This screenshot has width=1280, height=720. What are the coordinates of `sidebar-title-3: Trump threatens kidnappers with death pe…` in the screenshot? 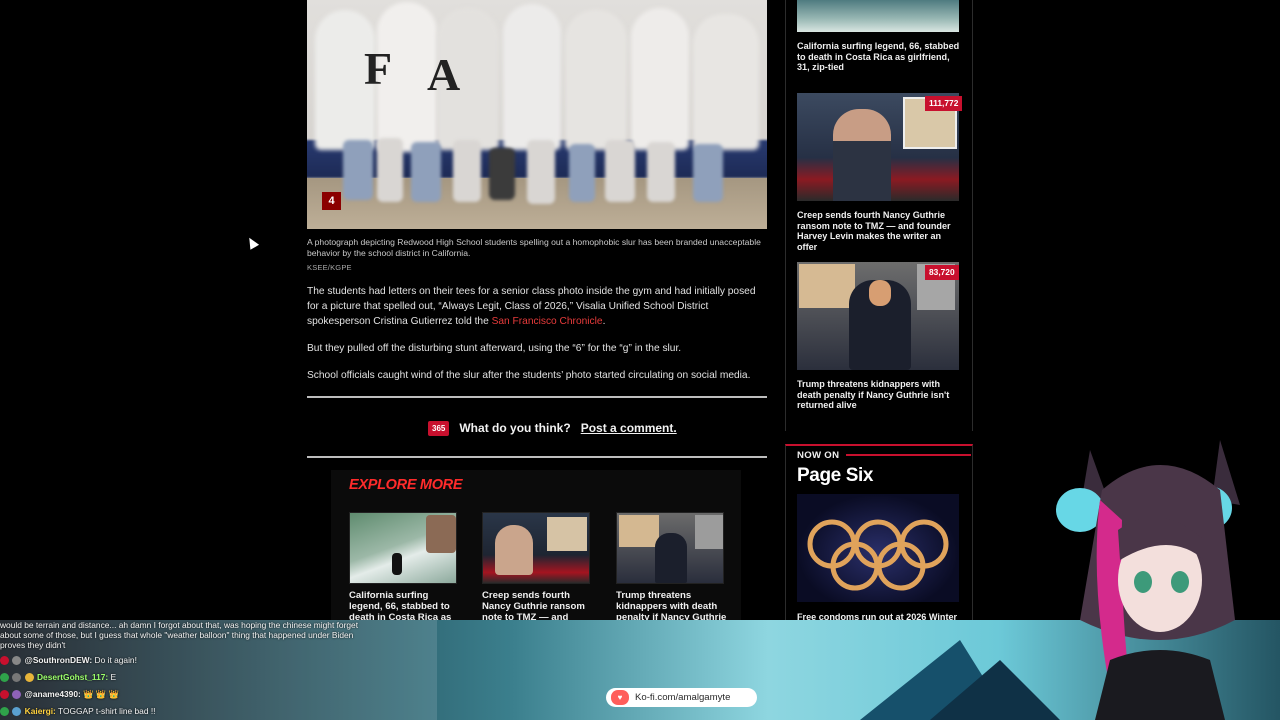 It's located at (880, 395).